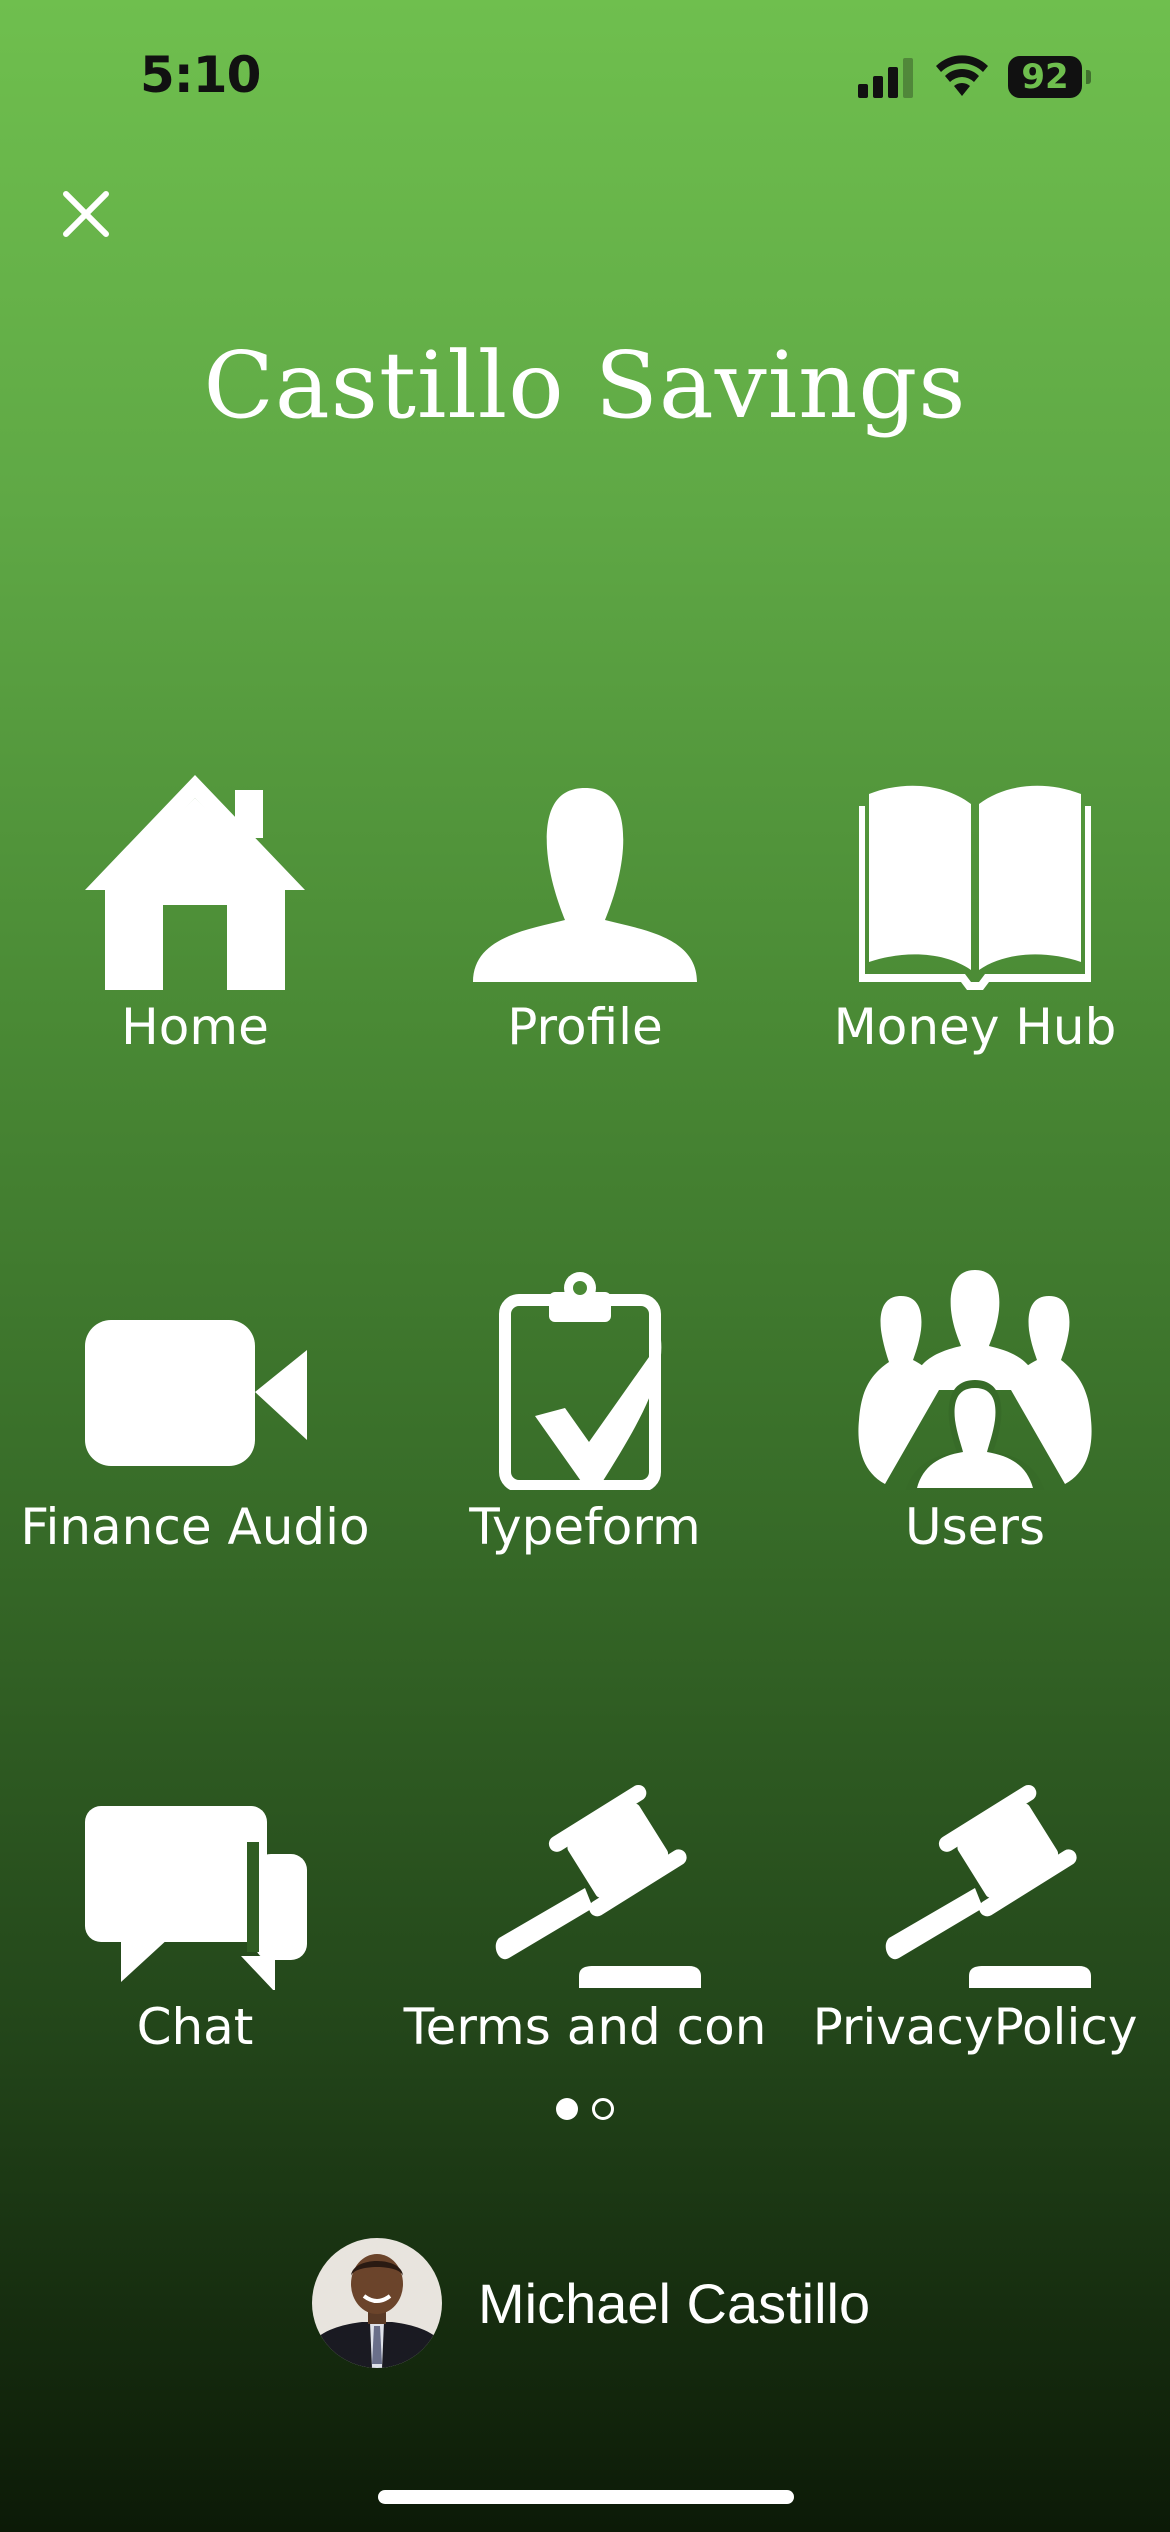 This screenshot has width=1170, height=2532. What do you see at coordinates (585, 2109) in the screenshot?
I see `page-indicator` at bounding box center [585, 2109].